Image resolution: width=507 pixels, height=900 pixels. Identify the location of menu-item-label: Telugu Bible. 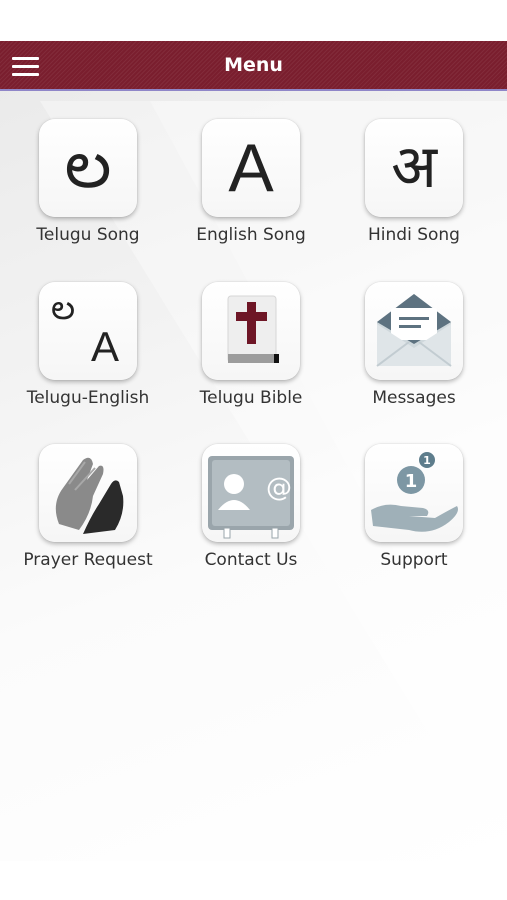
(251, 398).